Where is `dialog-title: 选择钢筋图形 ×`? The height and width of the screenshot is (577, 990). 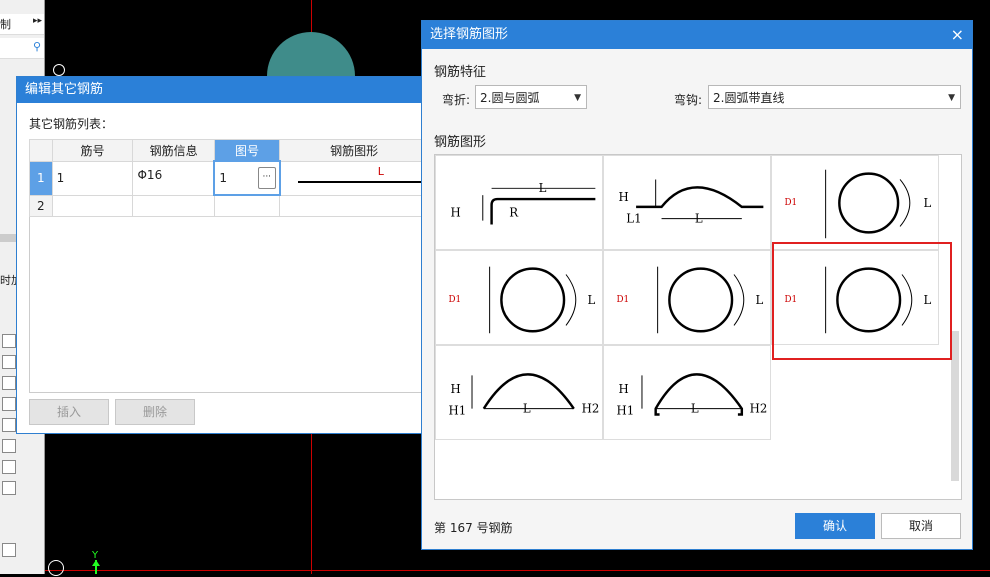 dialog-title: 选择钢筋图形 × is located at coordinates (697, 35).